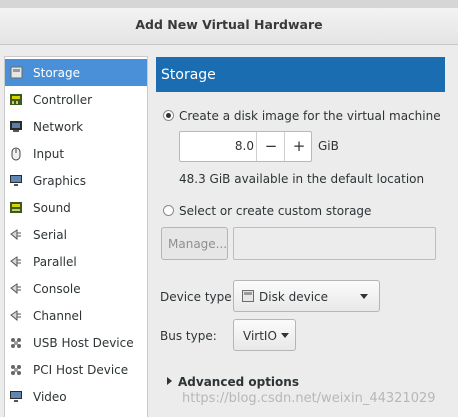 This screenshot has height=417, width=458. What do you see at coordinates (50, 396) in the screenshot?
I see `sidebar-item-label: Video` at bounding box center [50, 396].